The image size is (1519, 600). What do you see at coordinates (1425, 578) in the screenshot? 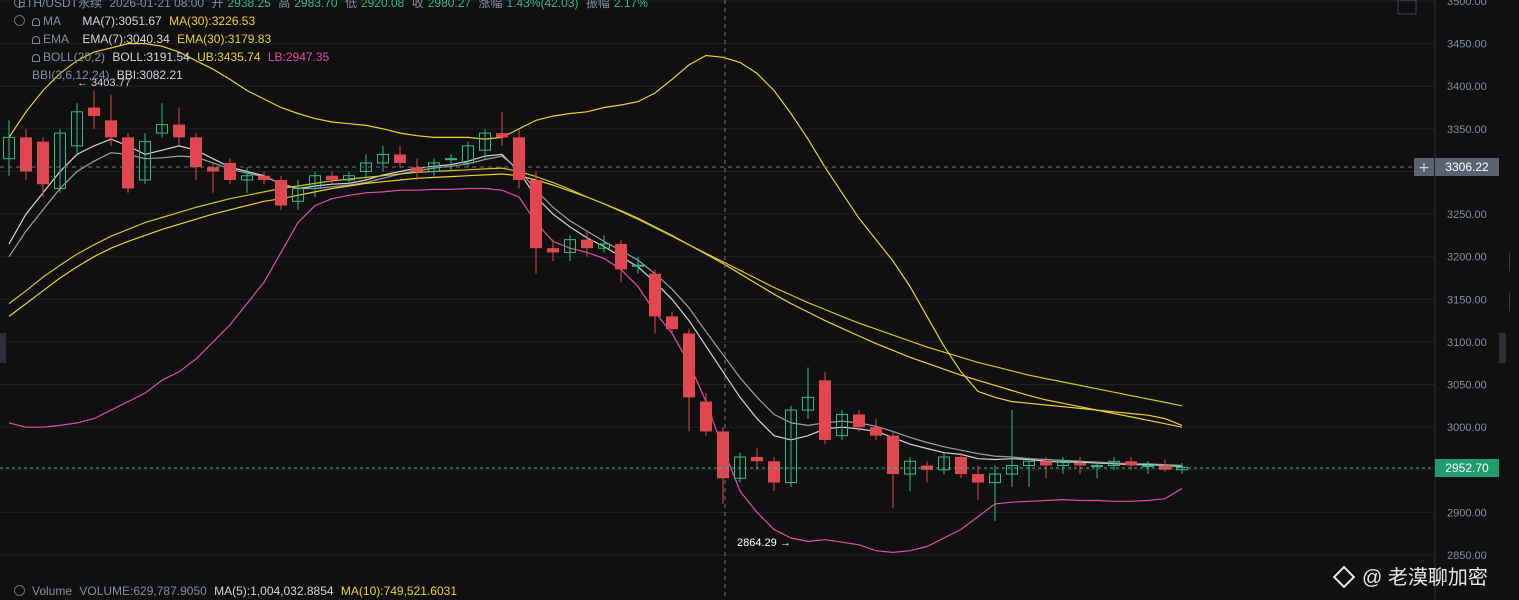
I see `watermark-text: @ 老漠聊加密` at bounding box center [1425, 578].